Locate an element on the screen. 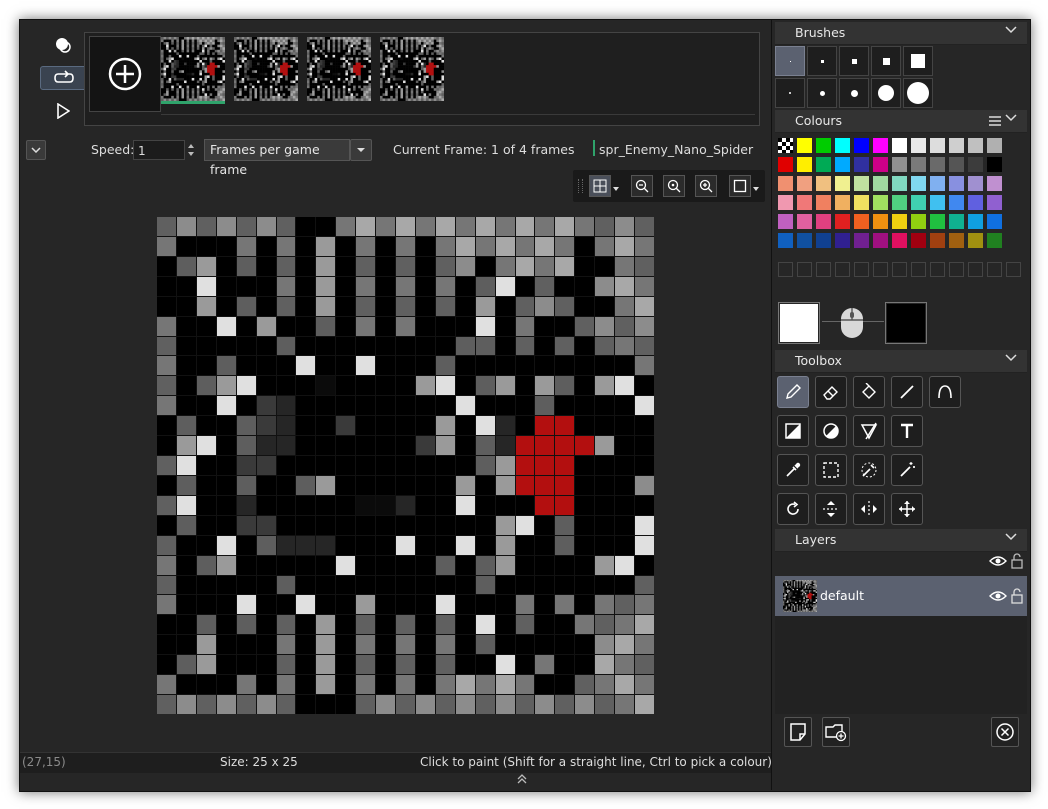 This screenshot has width=1048, height=809. eraser-tool is located at coordinates (831, 392).